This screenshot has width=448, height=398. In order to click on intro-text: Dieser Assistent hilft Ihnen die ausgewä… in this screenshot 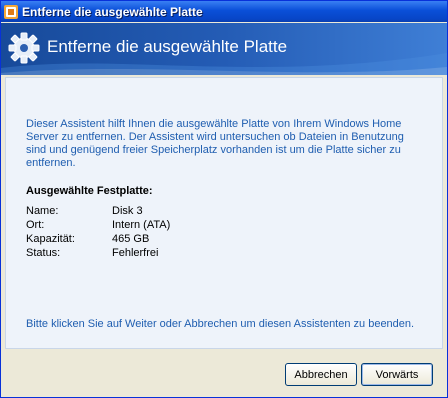, I will do `click(215, 143)`.